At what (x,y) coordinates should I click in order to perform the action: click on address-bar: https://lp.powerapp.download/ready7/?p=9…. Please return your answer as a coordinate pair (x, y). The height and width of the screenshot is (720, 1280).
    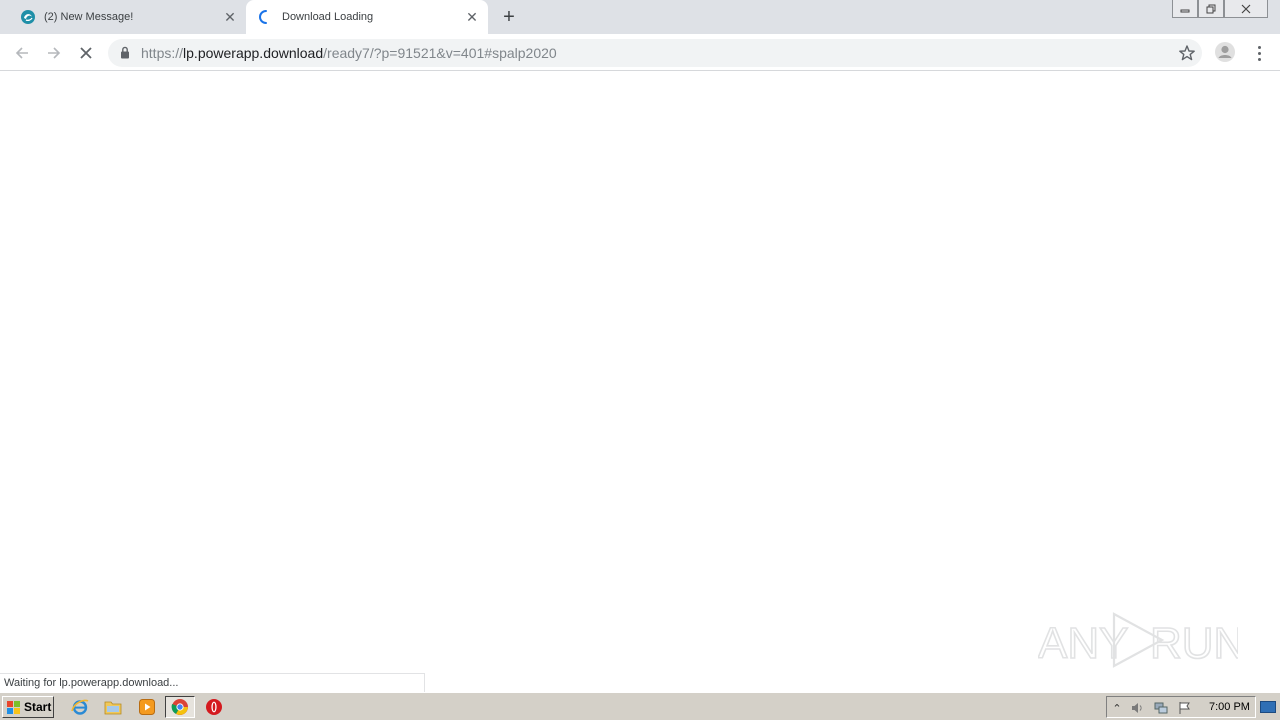
    Looking at the image, I should click on (655, 53).